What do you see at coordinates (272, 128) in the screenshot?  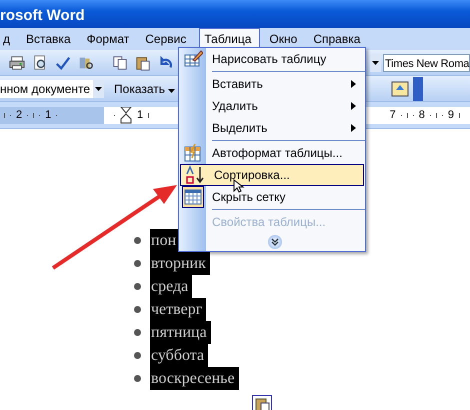 I see `menu-item: Выделить` at bounding box center [272, 128].